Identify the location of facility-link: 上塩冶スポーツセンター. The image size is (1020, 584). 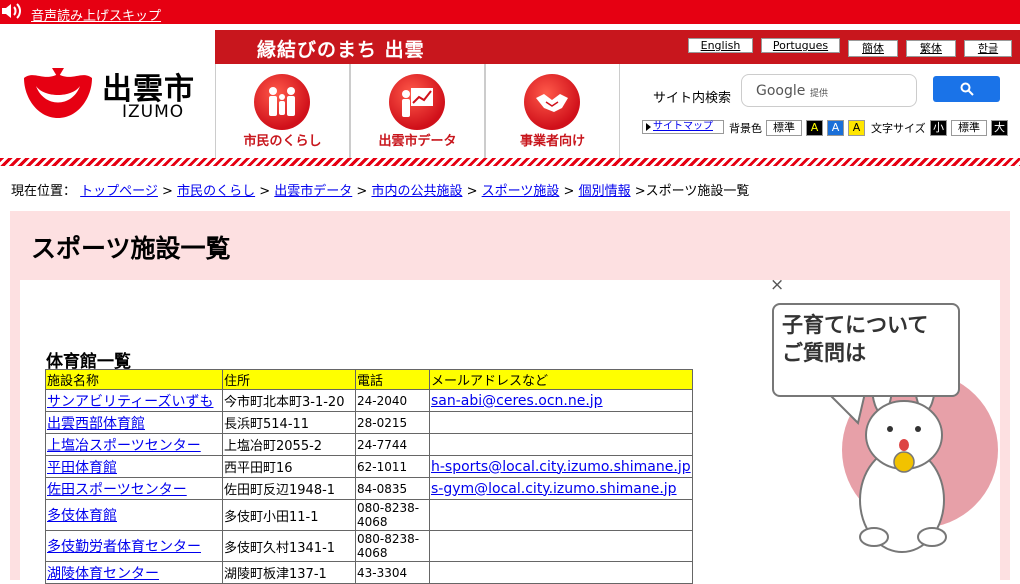
(124, 446).